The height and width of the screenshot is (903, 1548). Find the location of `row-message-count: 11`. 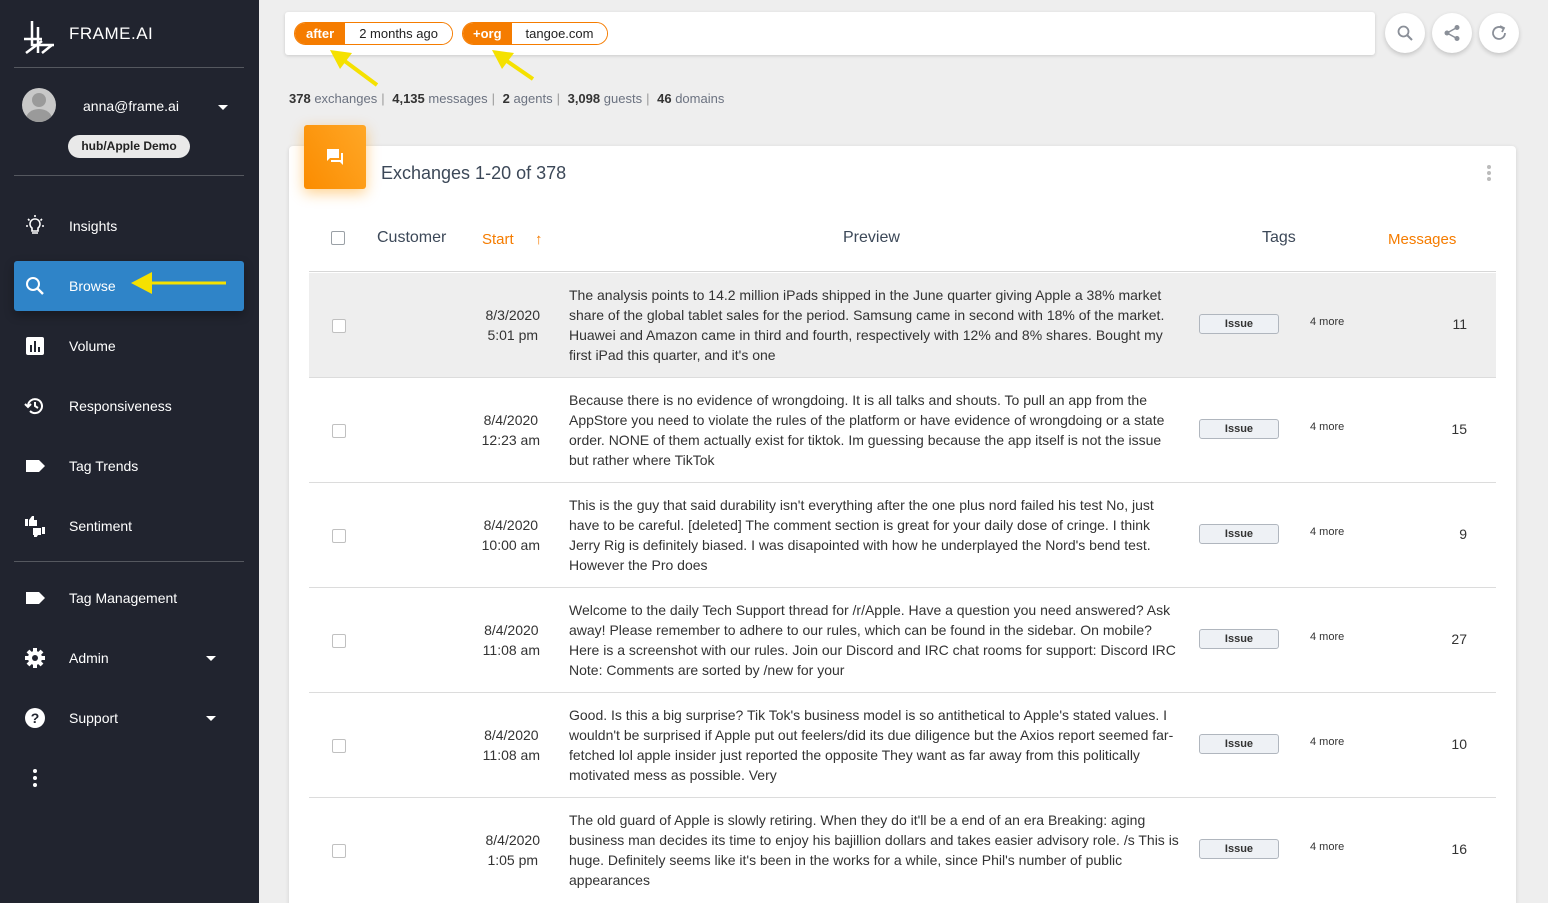

row-message-count: 11 is located at coordinates (1459, 324).